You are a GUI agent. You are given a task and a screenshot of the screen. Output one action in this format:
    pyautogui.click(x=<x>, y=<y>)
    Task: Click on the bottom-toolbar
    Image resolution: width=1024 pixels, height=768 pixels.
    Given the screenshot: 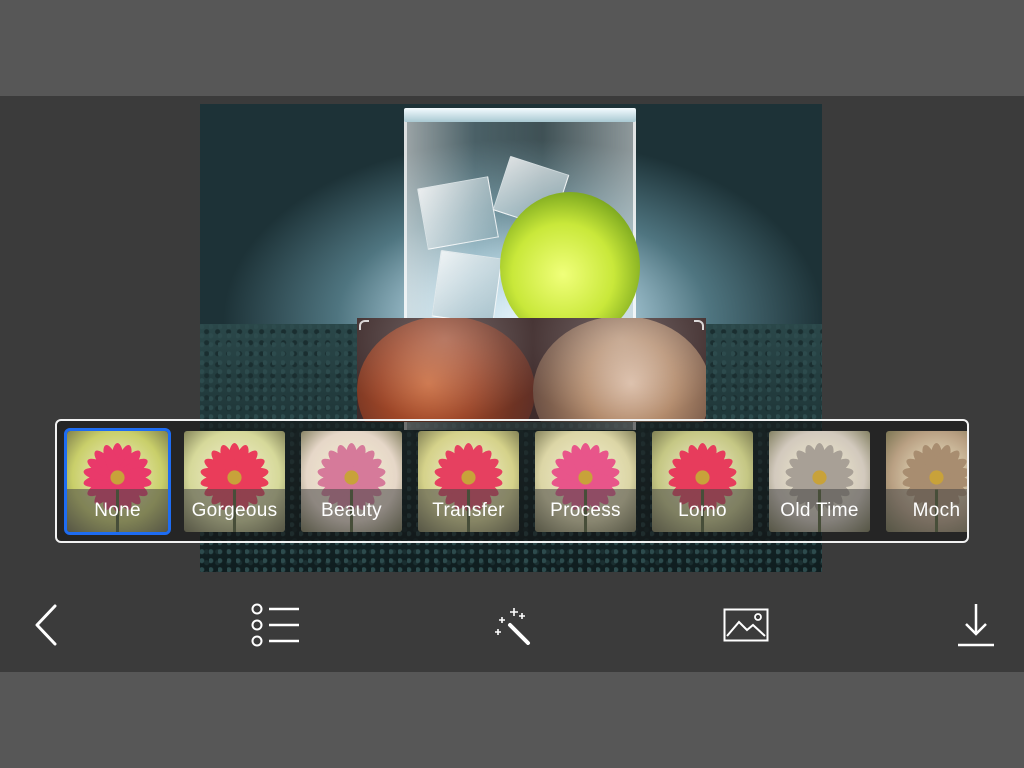 What is the action you would take?
    pyautogui.click(x=512, y=627)
    